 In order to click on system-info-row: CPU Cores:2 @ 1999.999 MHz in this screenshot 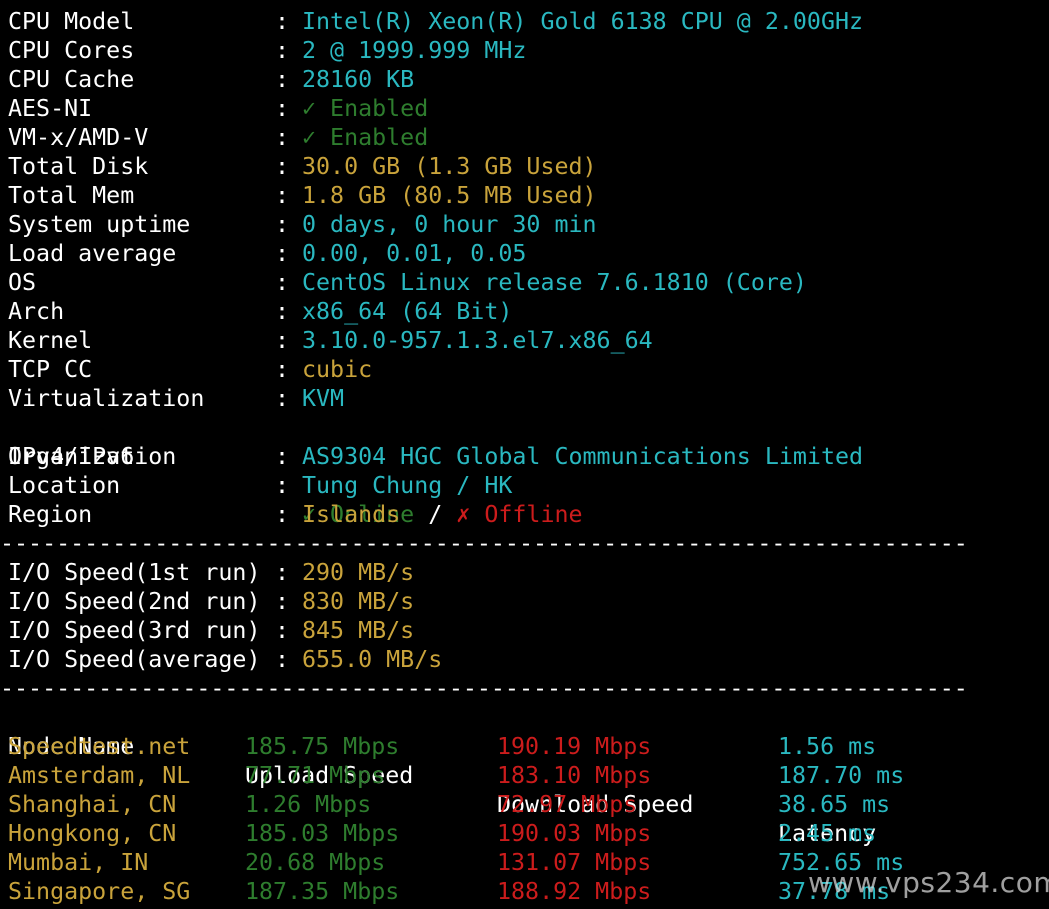, I will do `click(528, 50)`.